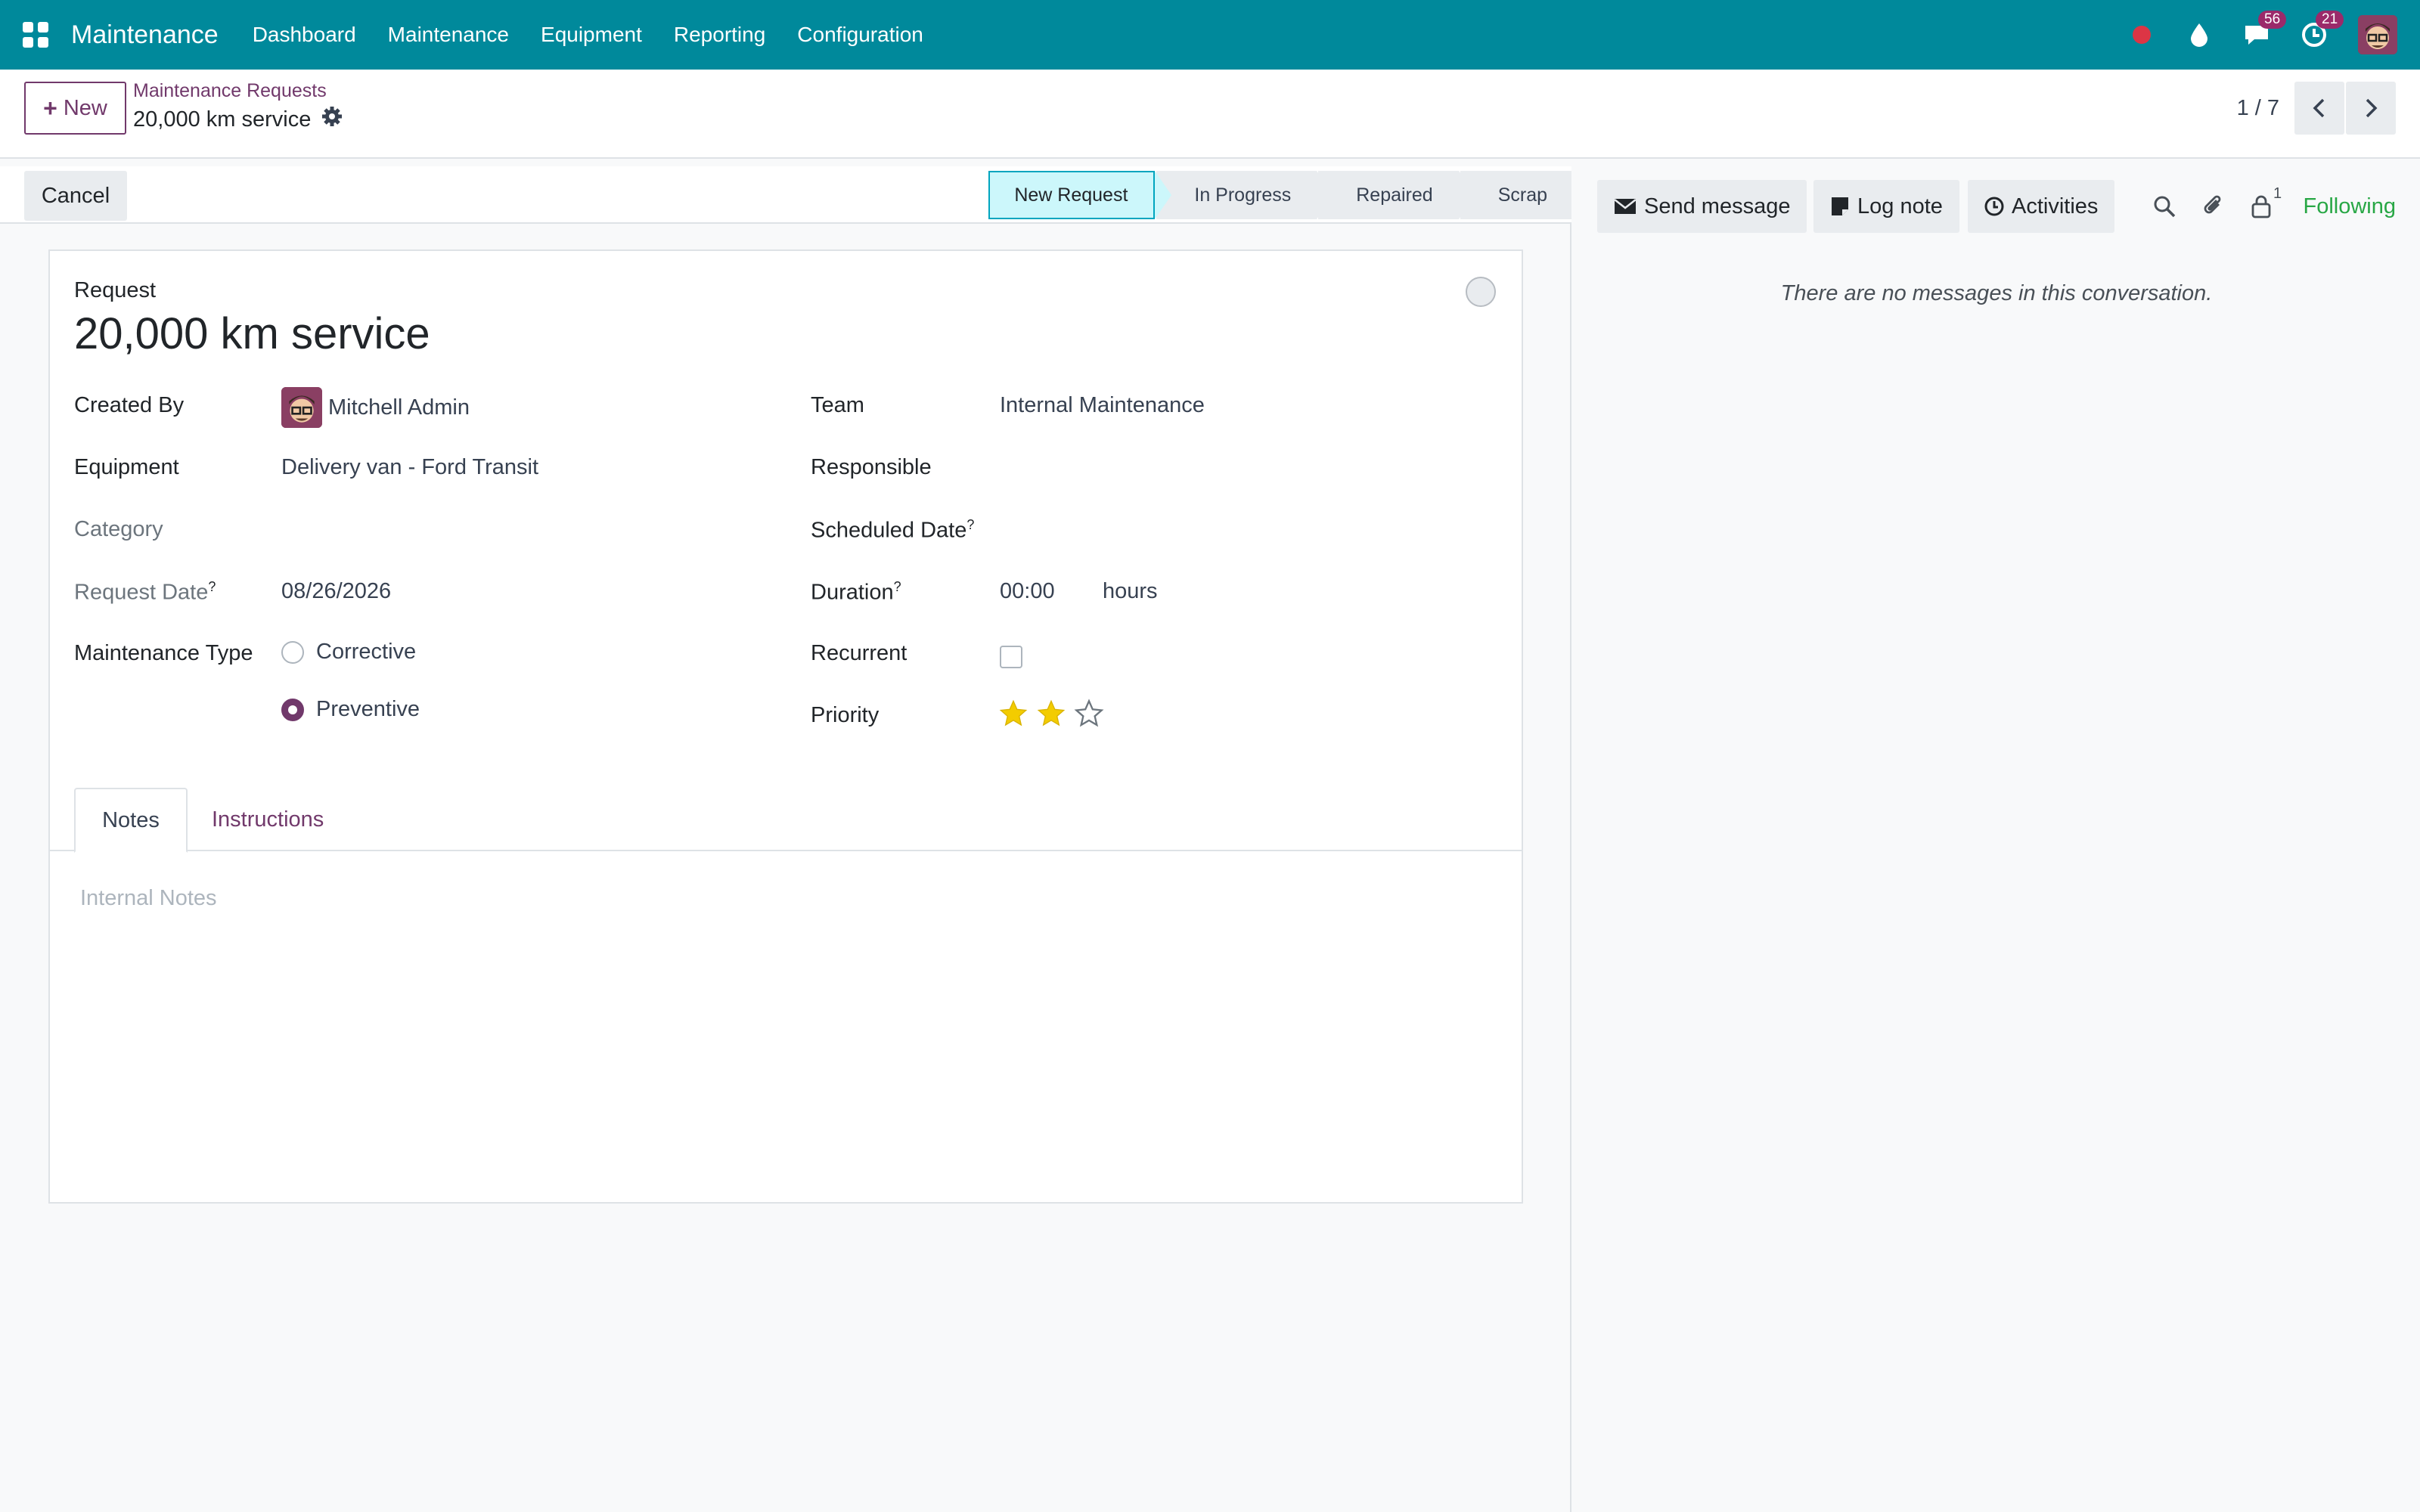 The image size is (2420, 1512). Describe the element at coordinates (126, 467) in the screenshot. I see `equipment-label: Equipment` at that location.